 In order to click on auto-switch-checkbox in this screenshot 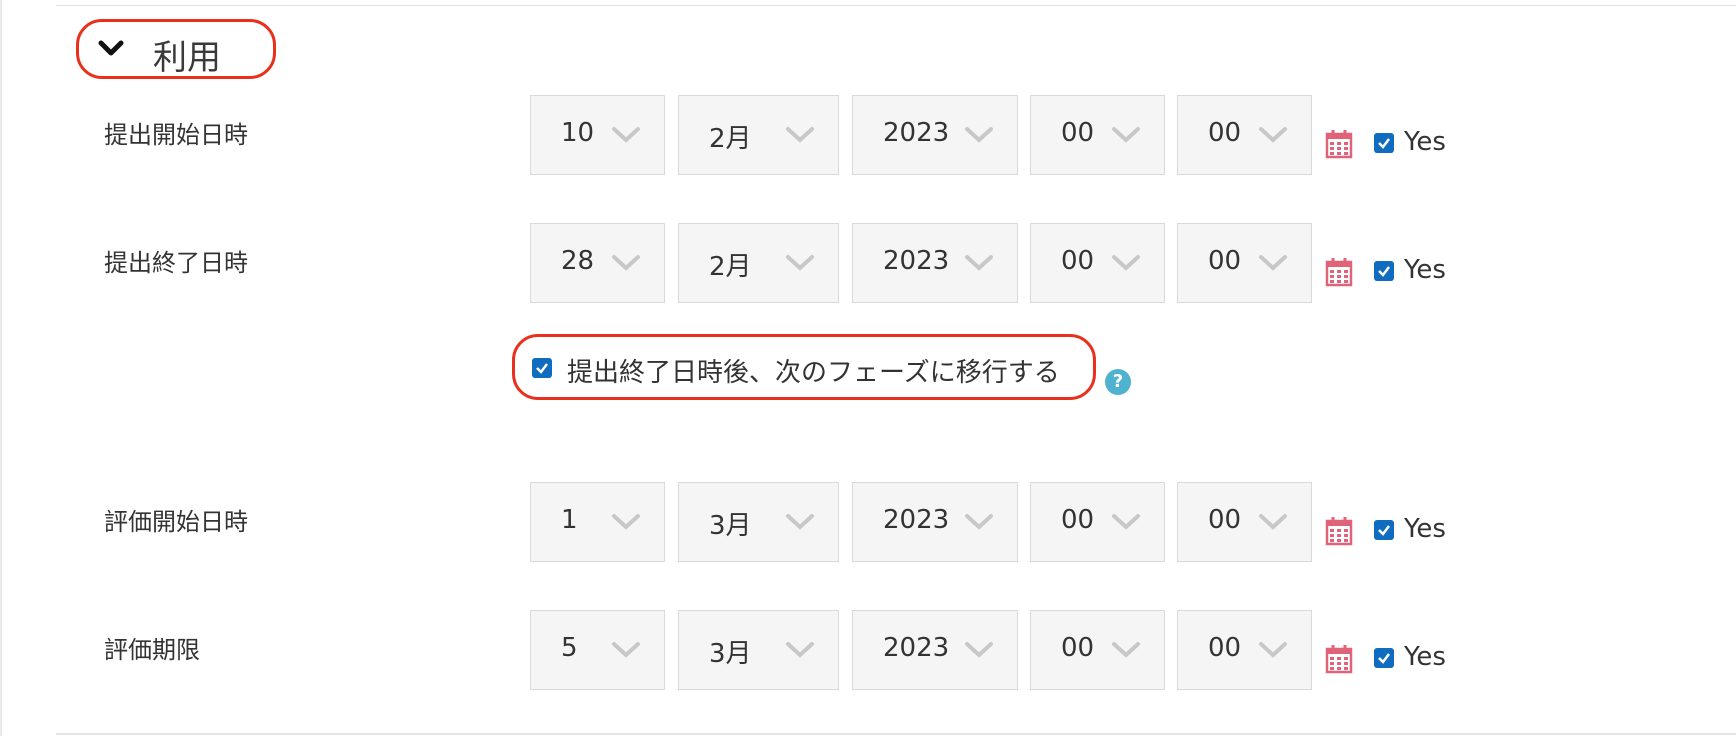, I will do `click(542, 368)`.